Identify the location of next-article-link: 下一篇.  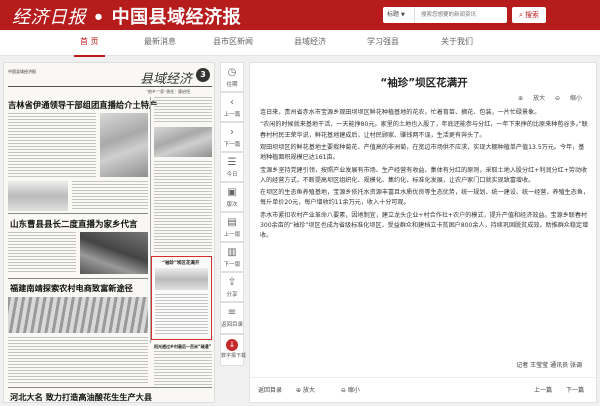
(575, 390).